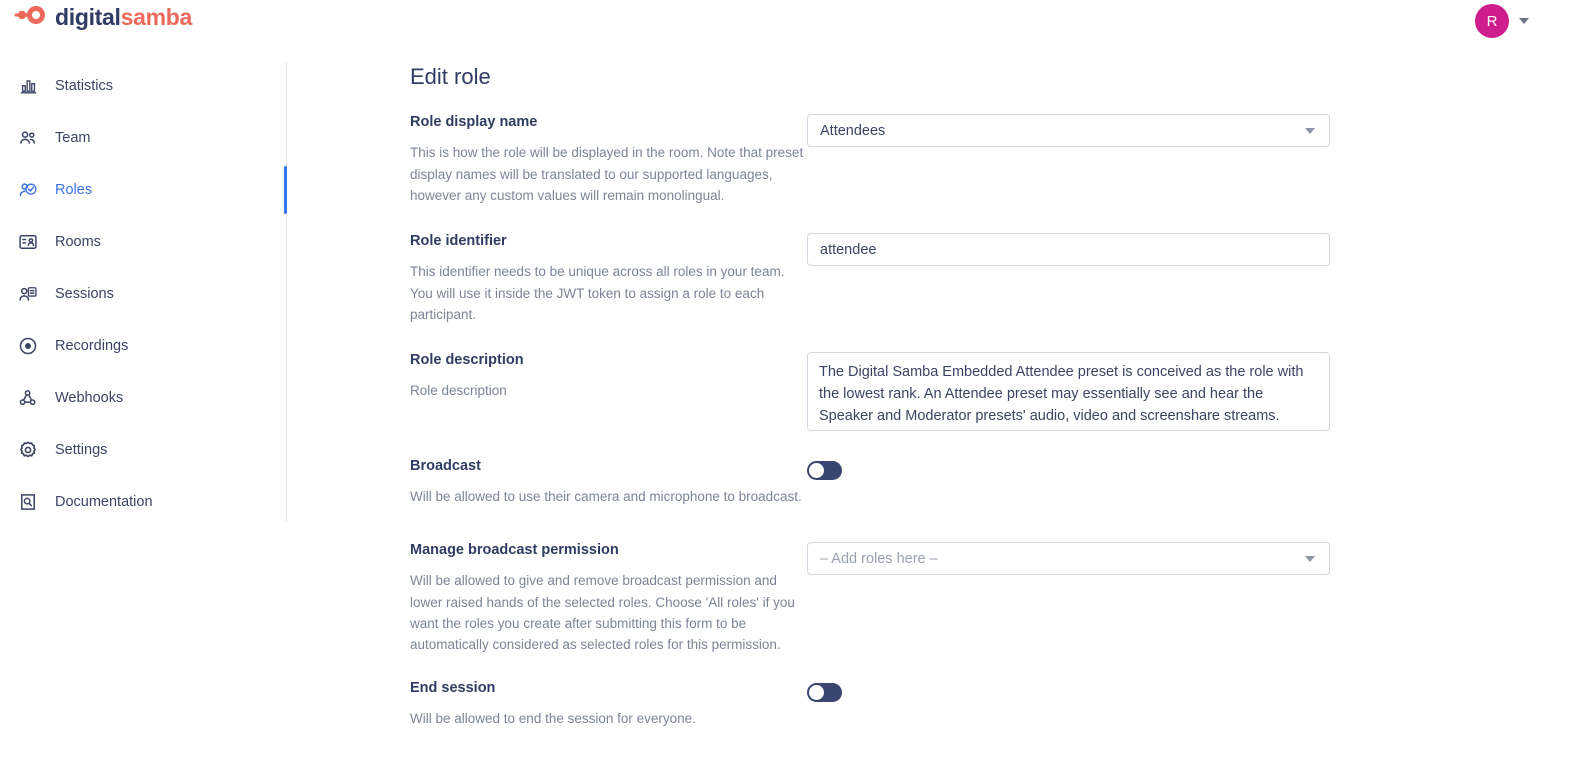  Describe the element at coordinates (450, 76) in the screenshot. I see `page-title: Edit role` at that location.